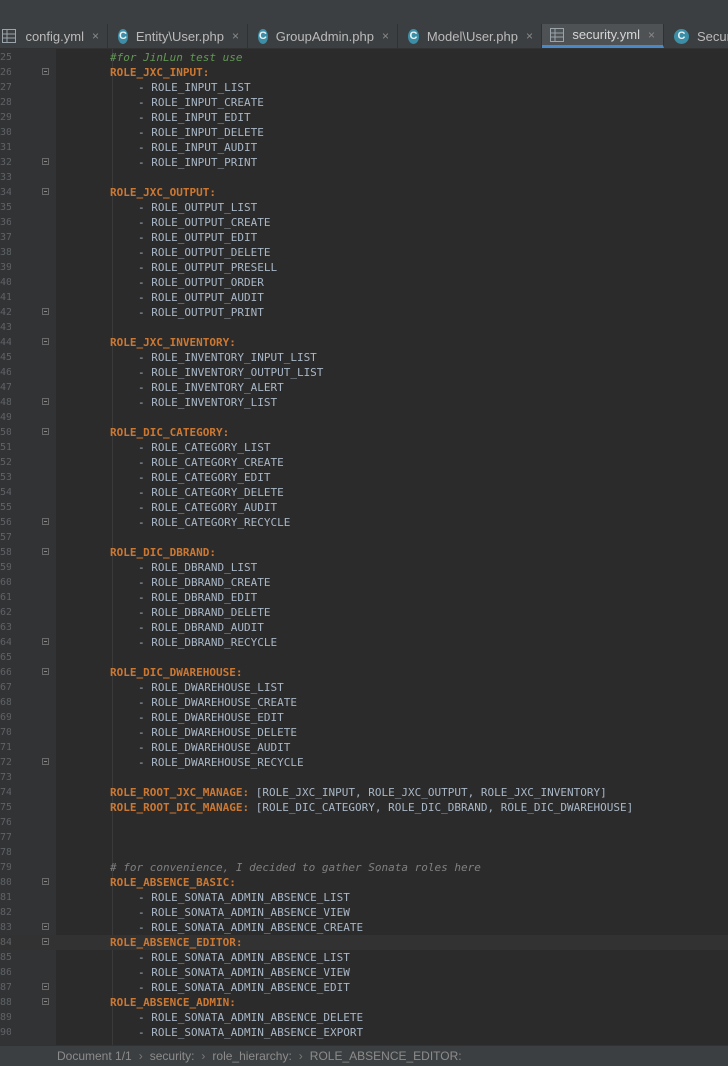 Image resolution: width=728 pixels, height=1066 pixels. What do you see at coordinates (364, 747) in the screenshot?
I see `code-line: 71 - ROLE_DWAREHOUSE_AUDIT` at bounding box center [364, 747].